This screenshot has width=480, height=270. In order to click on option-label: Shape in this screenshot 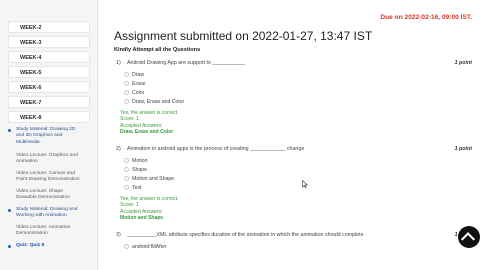, I will do `click(140, 170)`.